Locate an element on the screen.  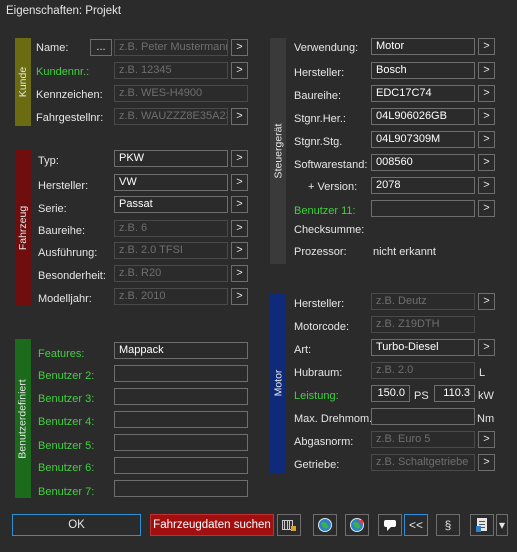
typ-label: Typ: is located at coordinates (48, 161).